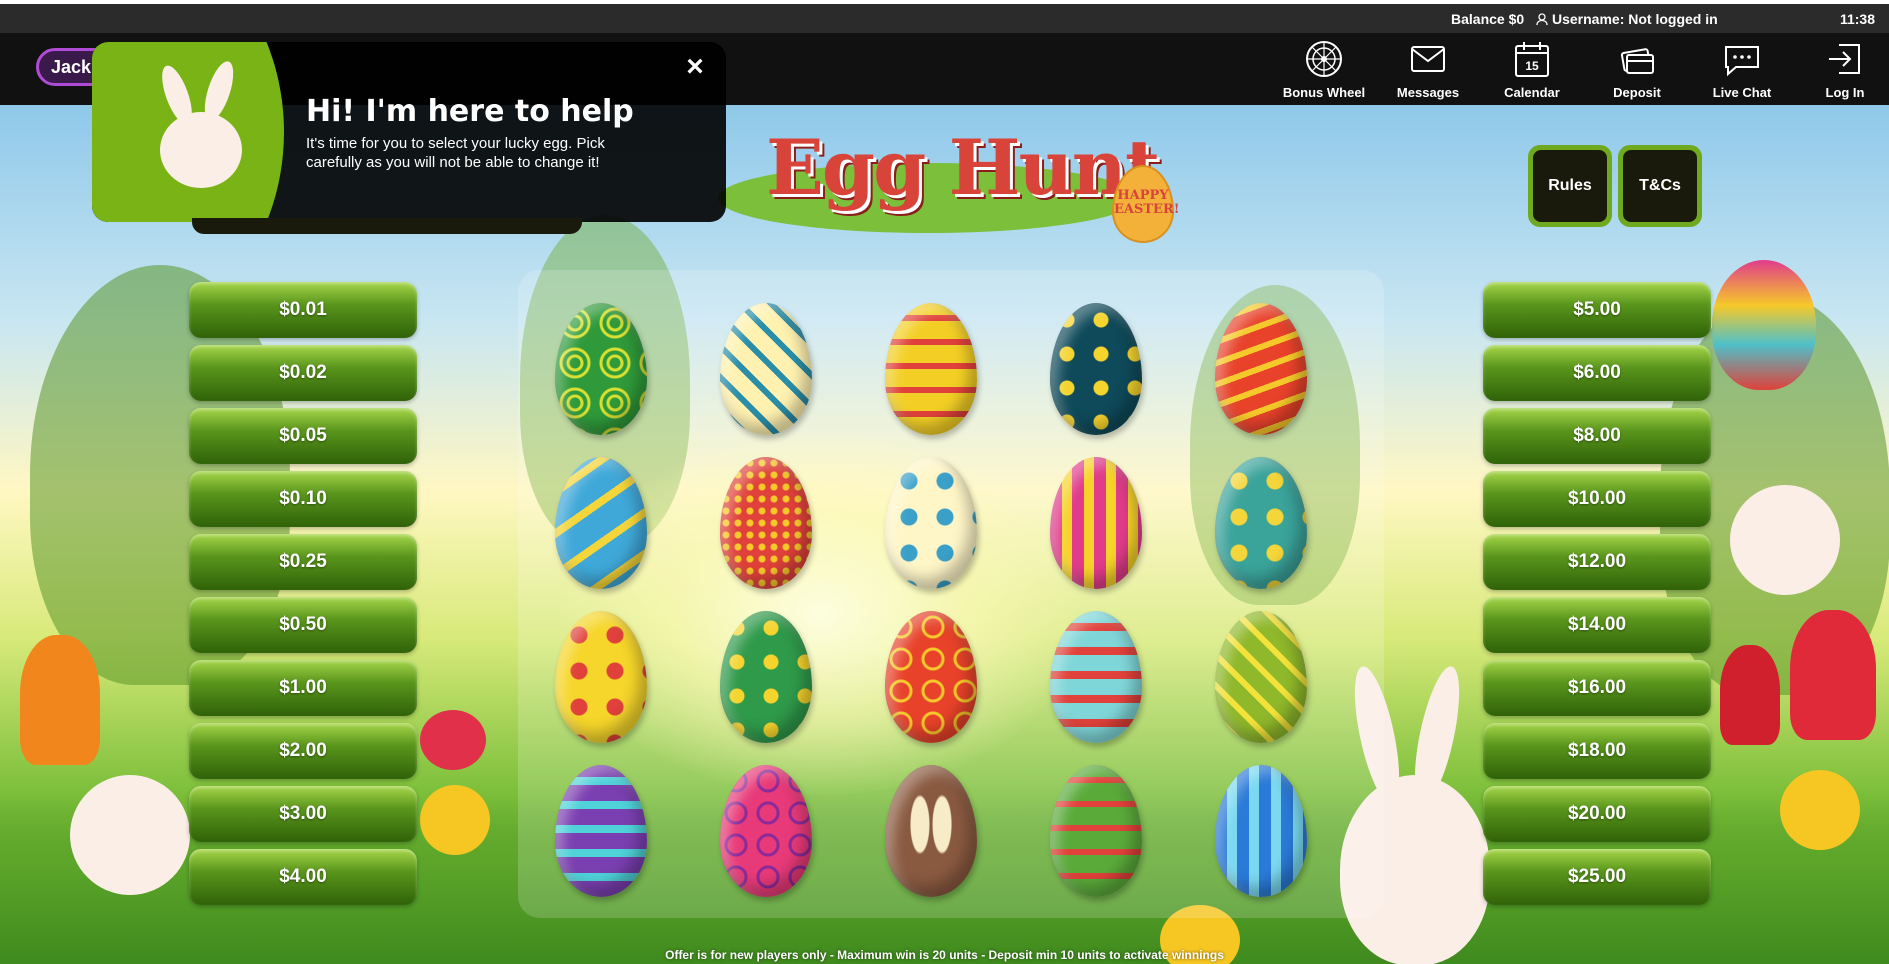  What do you see at coordinates (1597, 499) in the screenshot?
I see `prize-tier: $10.00` at bounding box center [1597, 499].